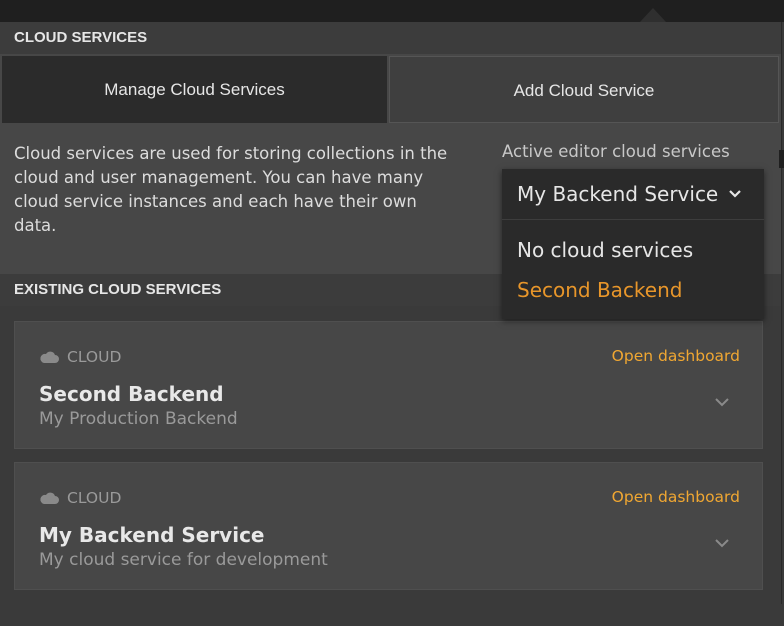  Describe the element at coordinates (131, 394) in the screenshot. I see `service-name: Second Backend` at that location.